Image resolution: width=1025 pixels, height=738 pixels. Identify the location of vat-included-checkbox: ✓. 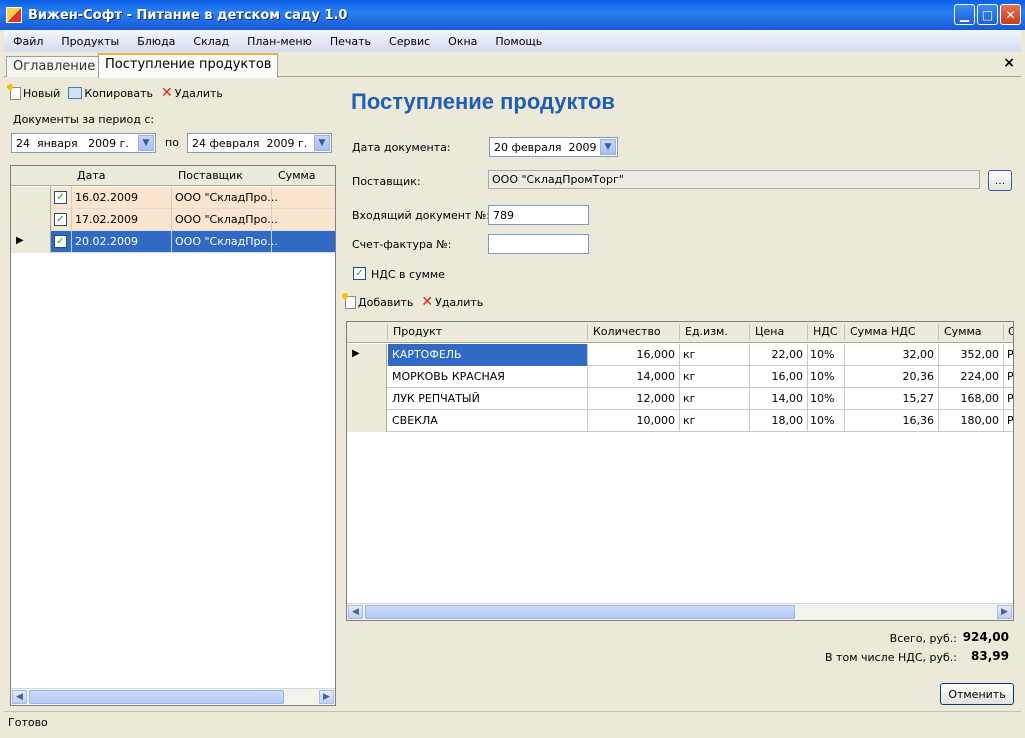
(359, 273).